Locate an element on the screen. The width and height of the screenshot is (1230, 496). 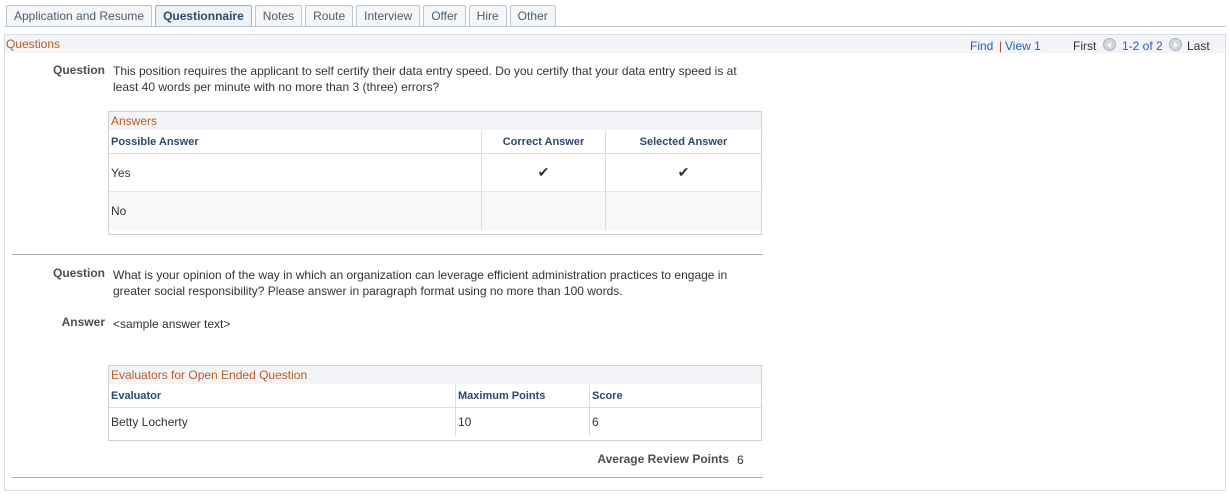
selected-answer-cell: ✔ is located at coordinates (683, 172).